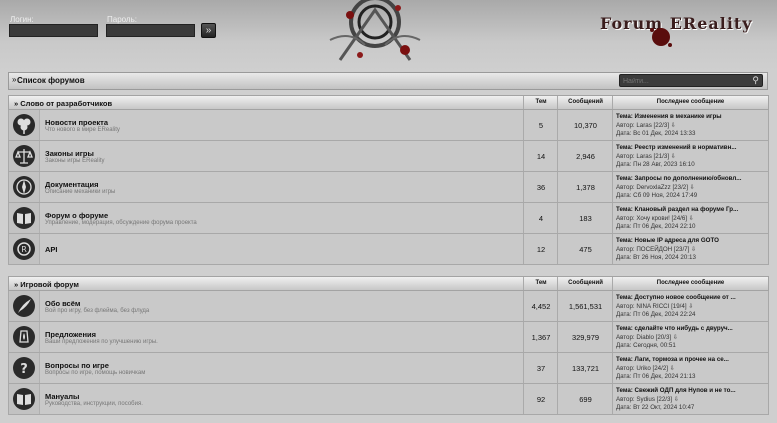 The width and height of the screenshot is (777, 423). Describe the element at coordinates (646, 345) in the screenshot. I see `last-post-date: Дата: Сегодня, 00:51` at that location.